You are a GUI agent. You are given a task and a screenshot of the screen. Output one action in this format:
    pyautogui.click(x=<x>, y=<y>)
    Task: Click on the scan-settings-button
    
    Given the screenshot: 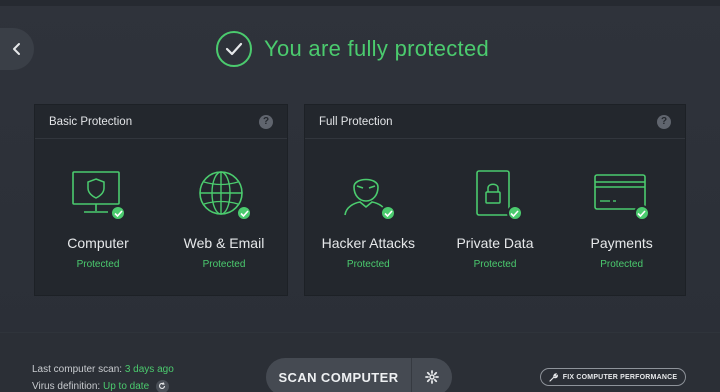 What is the action you would take?
    pyautogui.click(x=432, y=375)
    